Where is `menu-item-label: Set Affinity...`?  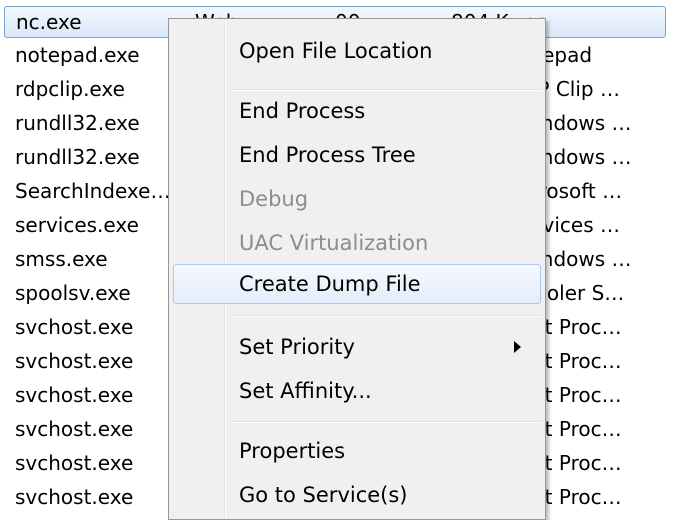
menu-item-label: Set Affinity... is located at coordinates (305, 391).